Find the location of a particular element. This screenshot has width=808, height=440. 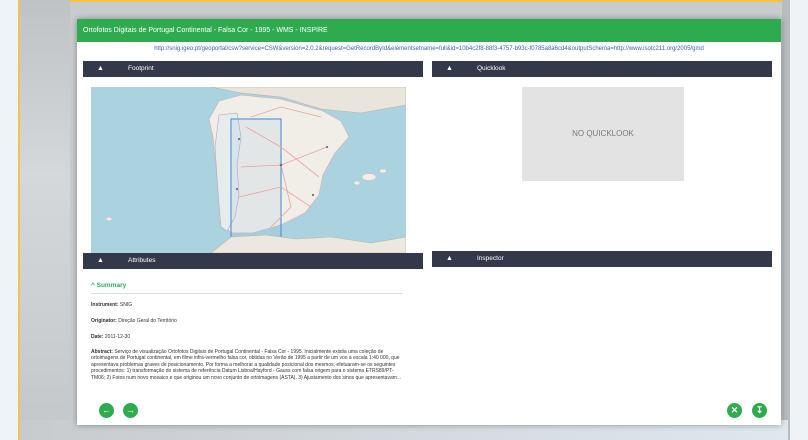

summary-title: Summary is located at coordinates (111, 285).